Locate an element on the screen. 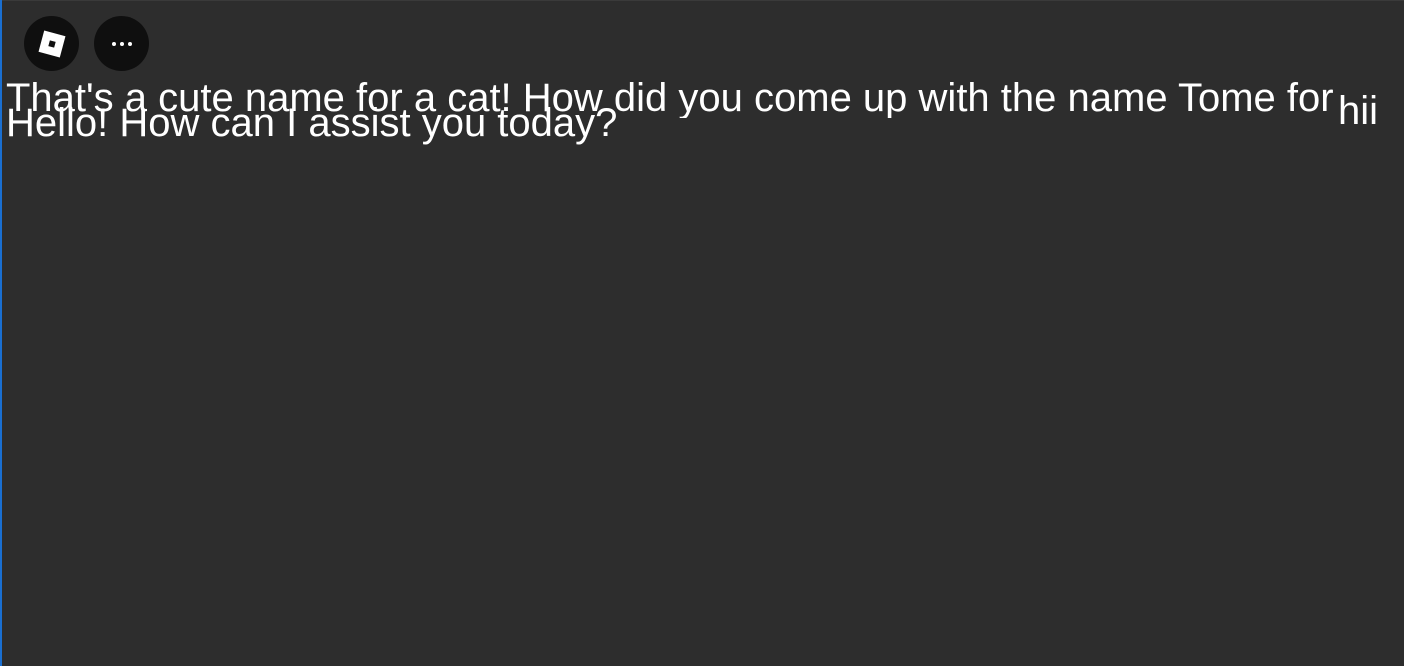 Image resolution: width=1404 pixels, height=666 pixels. user-message: hii is located at coordinates (1357, 111).